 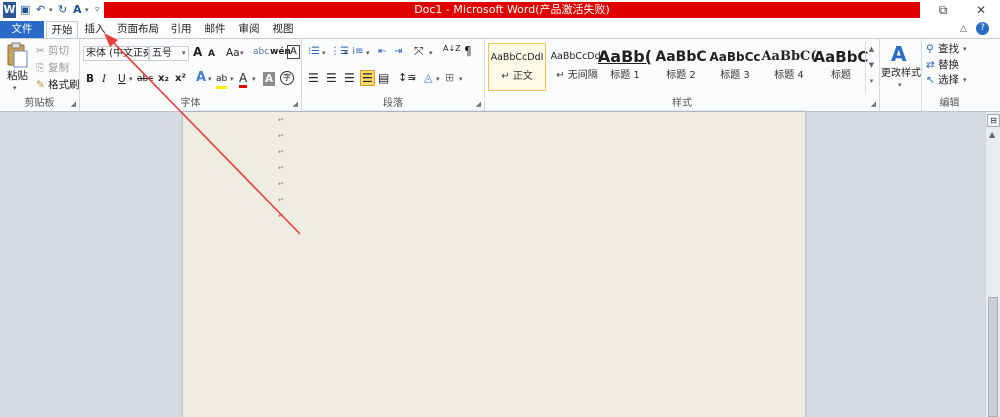 What do you see at coordinates (735, 67) in the screenshot?
I see `style-heading-3: AaBbCc 标题 3` at bounding box center [735, 67].